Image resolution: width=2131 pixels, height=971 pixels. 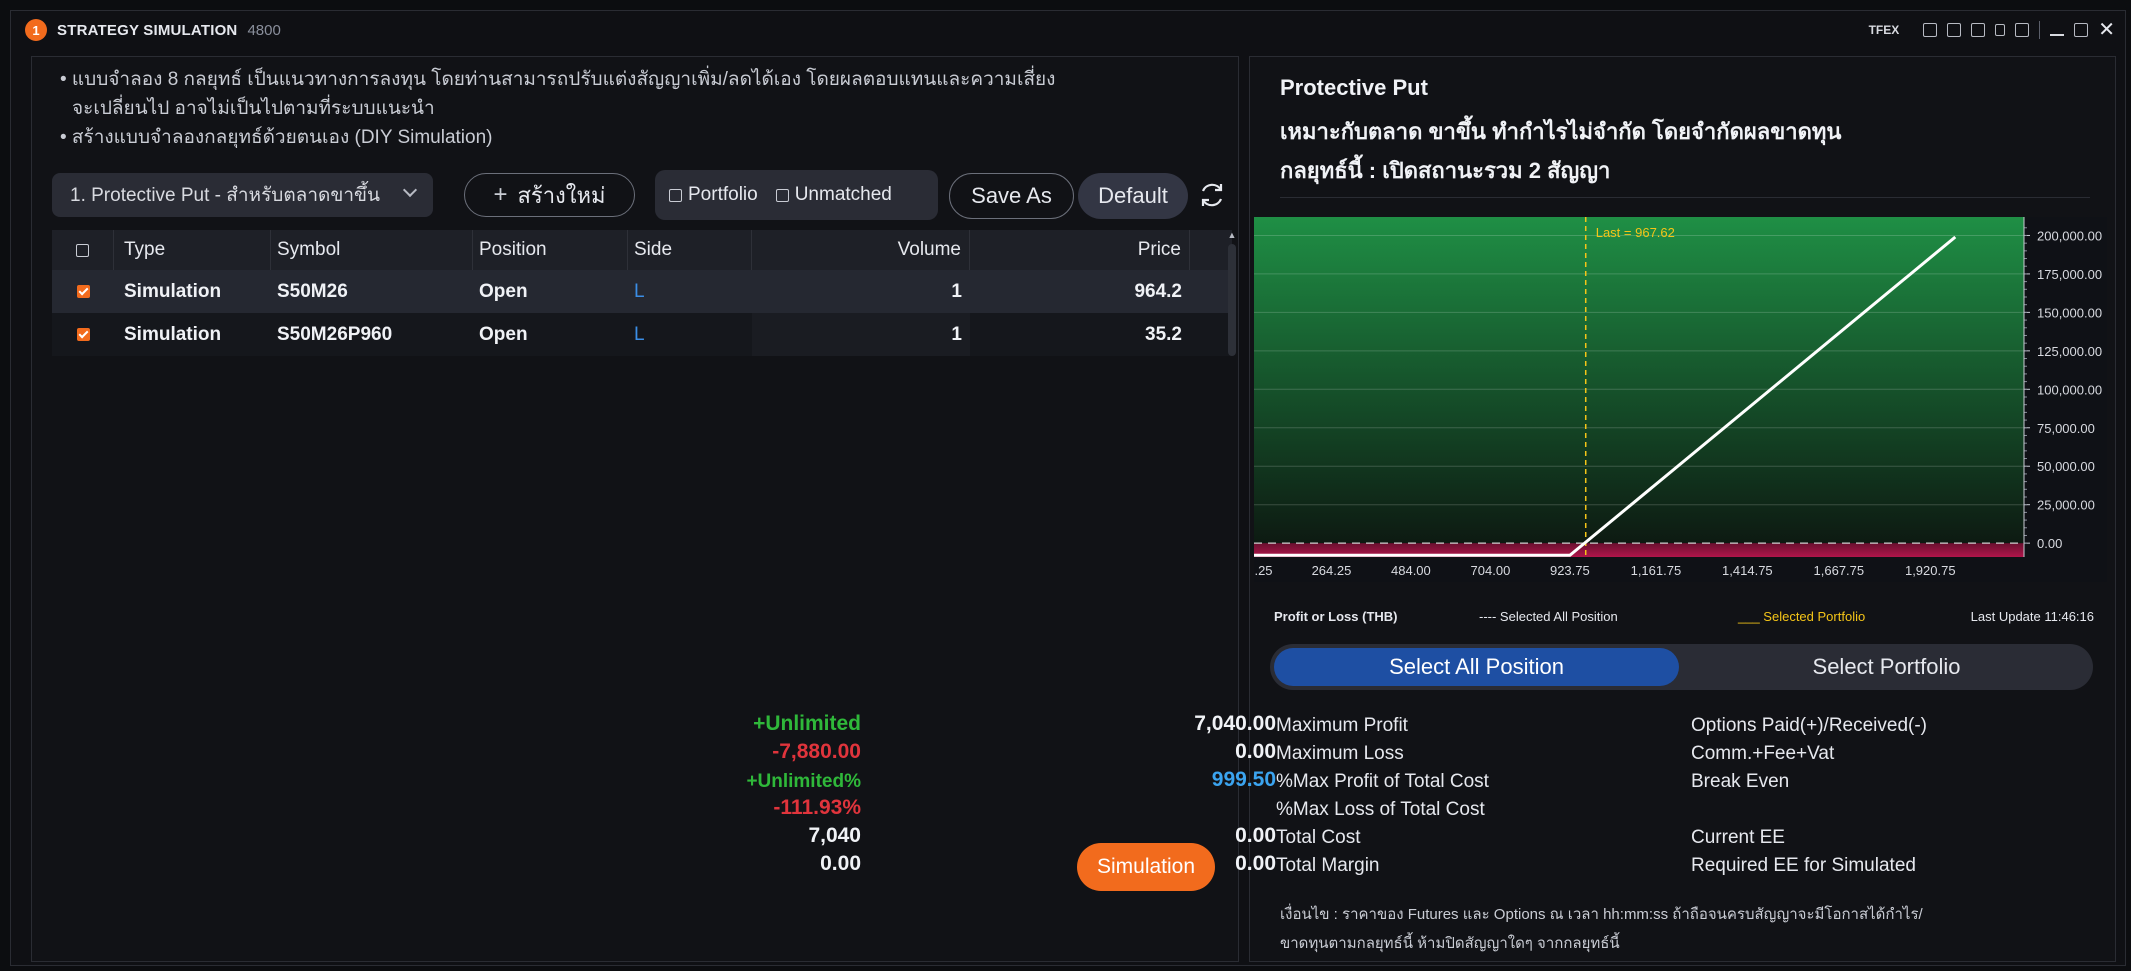 What do you see at coordinates (1332, 570) in the screenshot?
I see `x-tick-label: 264.25` at bounding box center [1332, 570].